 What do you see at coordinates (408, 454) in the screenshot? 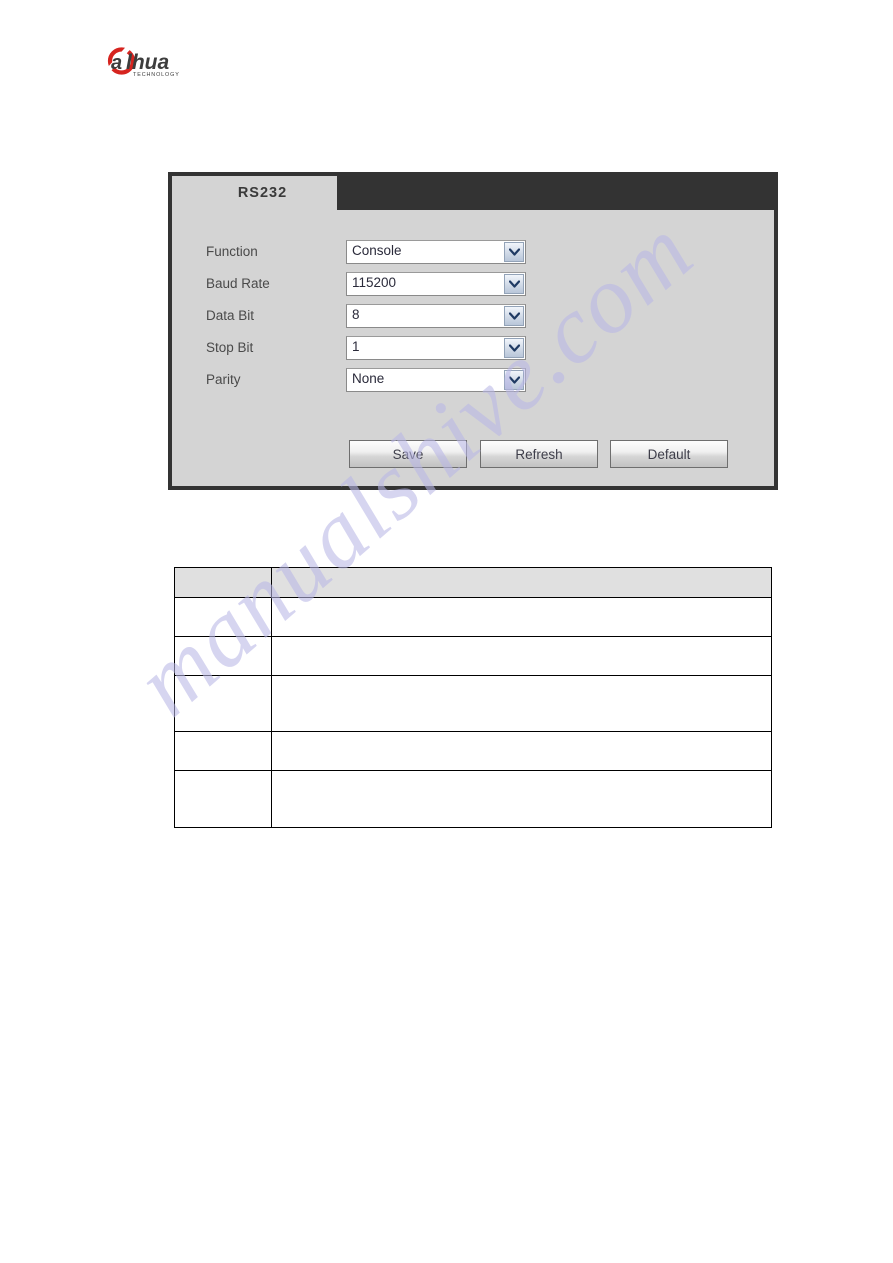
I see `save-button: Save` at bounding box center [408, 454].